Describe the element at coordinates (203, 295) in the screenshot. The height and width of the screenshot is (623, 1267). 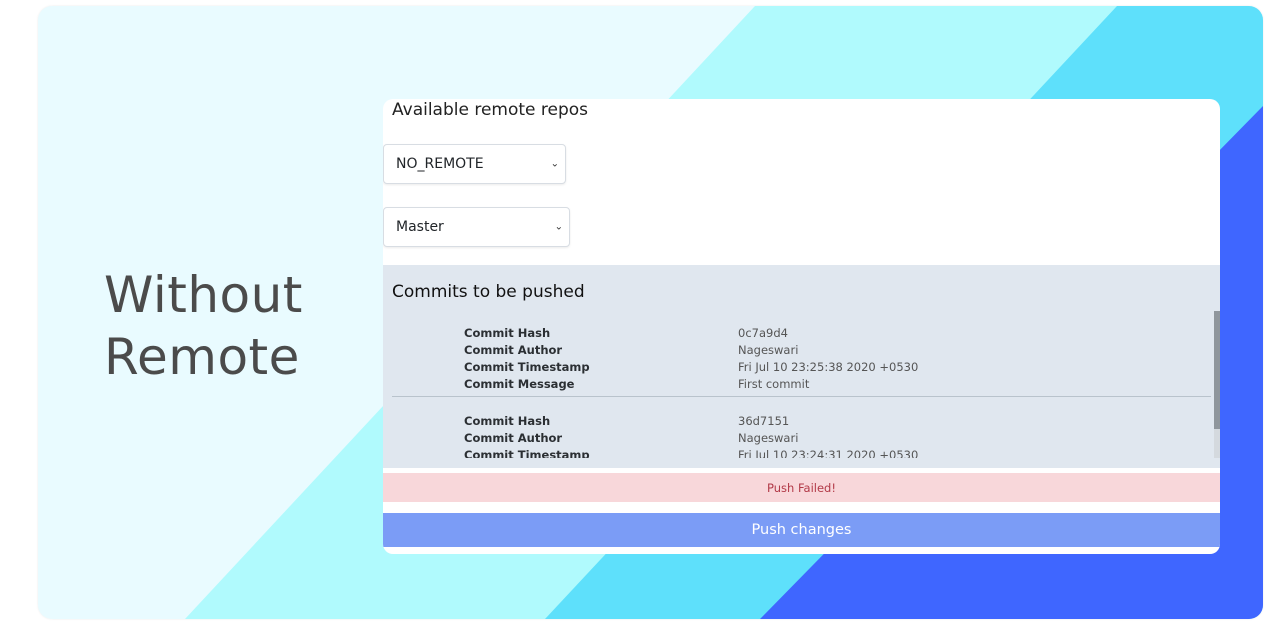
I see `slide-title-line1: Without` at that location.